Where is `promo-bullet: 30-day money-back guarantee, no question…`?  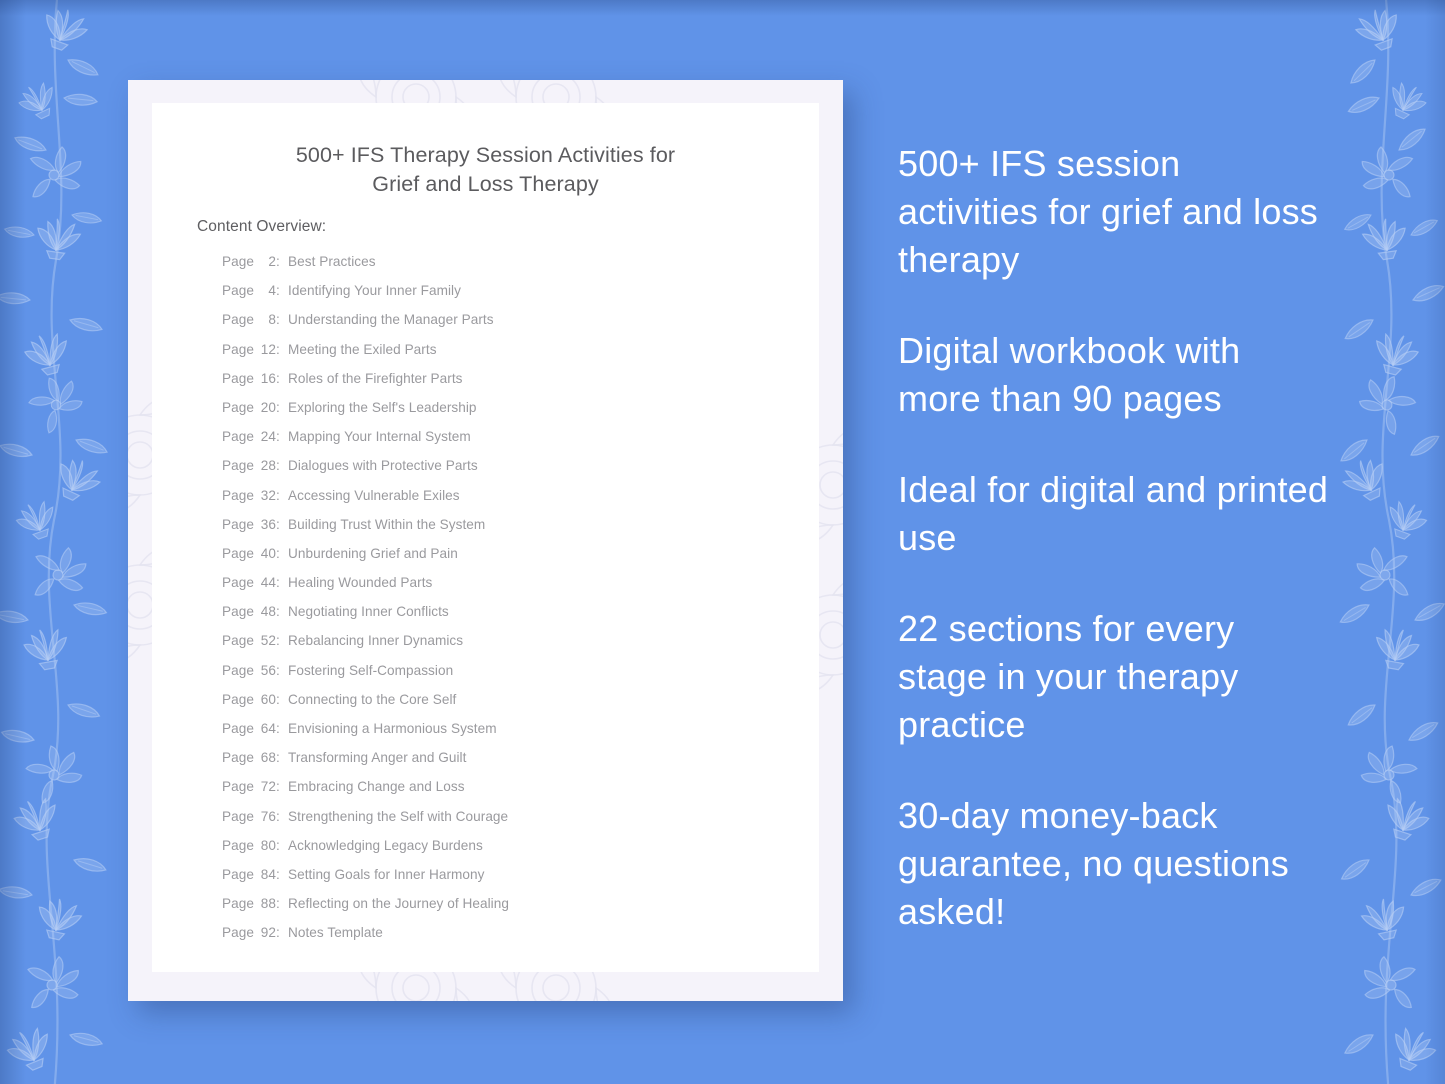
promo-bullet: 30-day money-back guarantee, no question… is located at coordinates (1093, 863).